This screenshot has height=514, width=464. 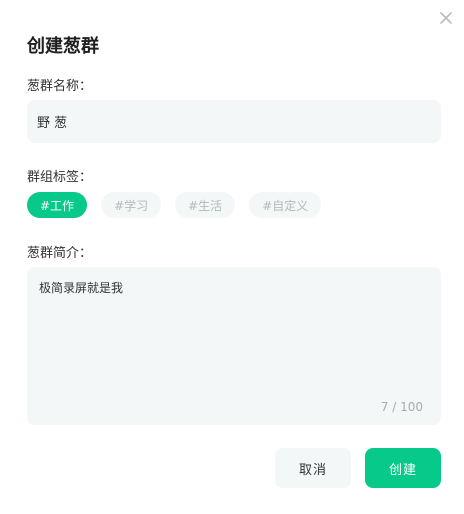 What do you see at coordinates (57, 205) in the screenshot?
I see `tag-work: #工作` at bounding box center [57, 205].